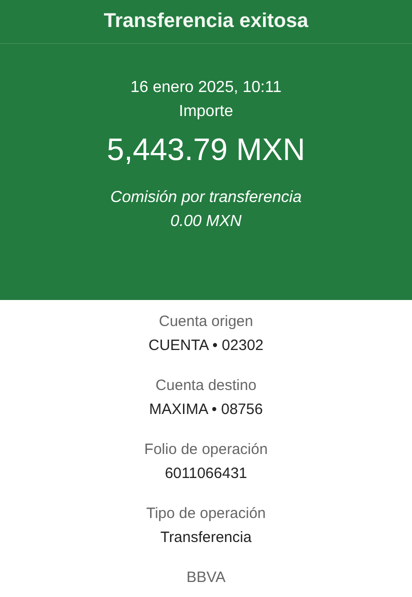 The height and width of the screenshot is (597, 412). I want to click on detail-value: MAXIMA • 08756, so click(206, 410).